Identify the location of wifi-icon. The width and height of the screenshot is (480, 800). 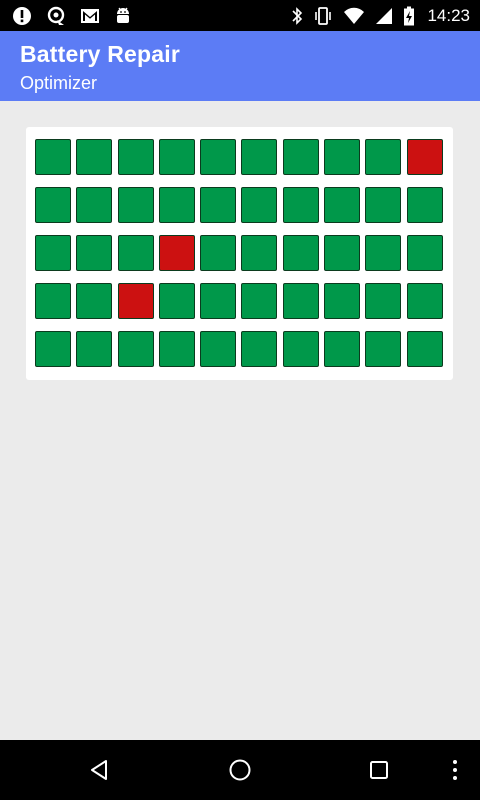
(354, 15).